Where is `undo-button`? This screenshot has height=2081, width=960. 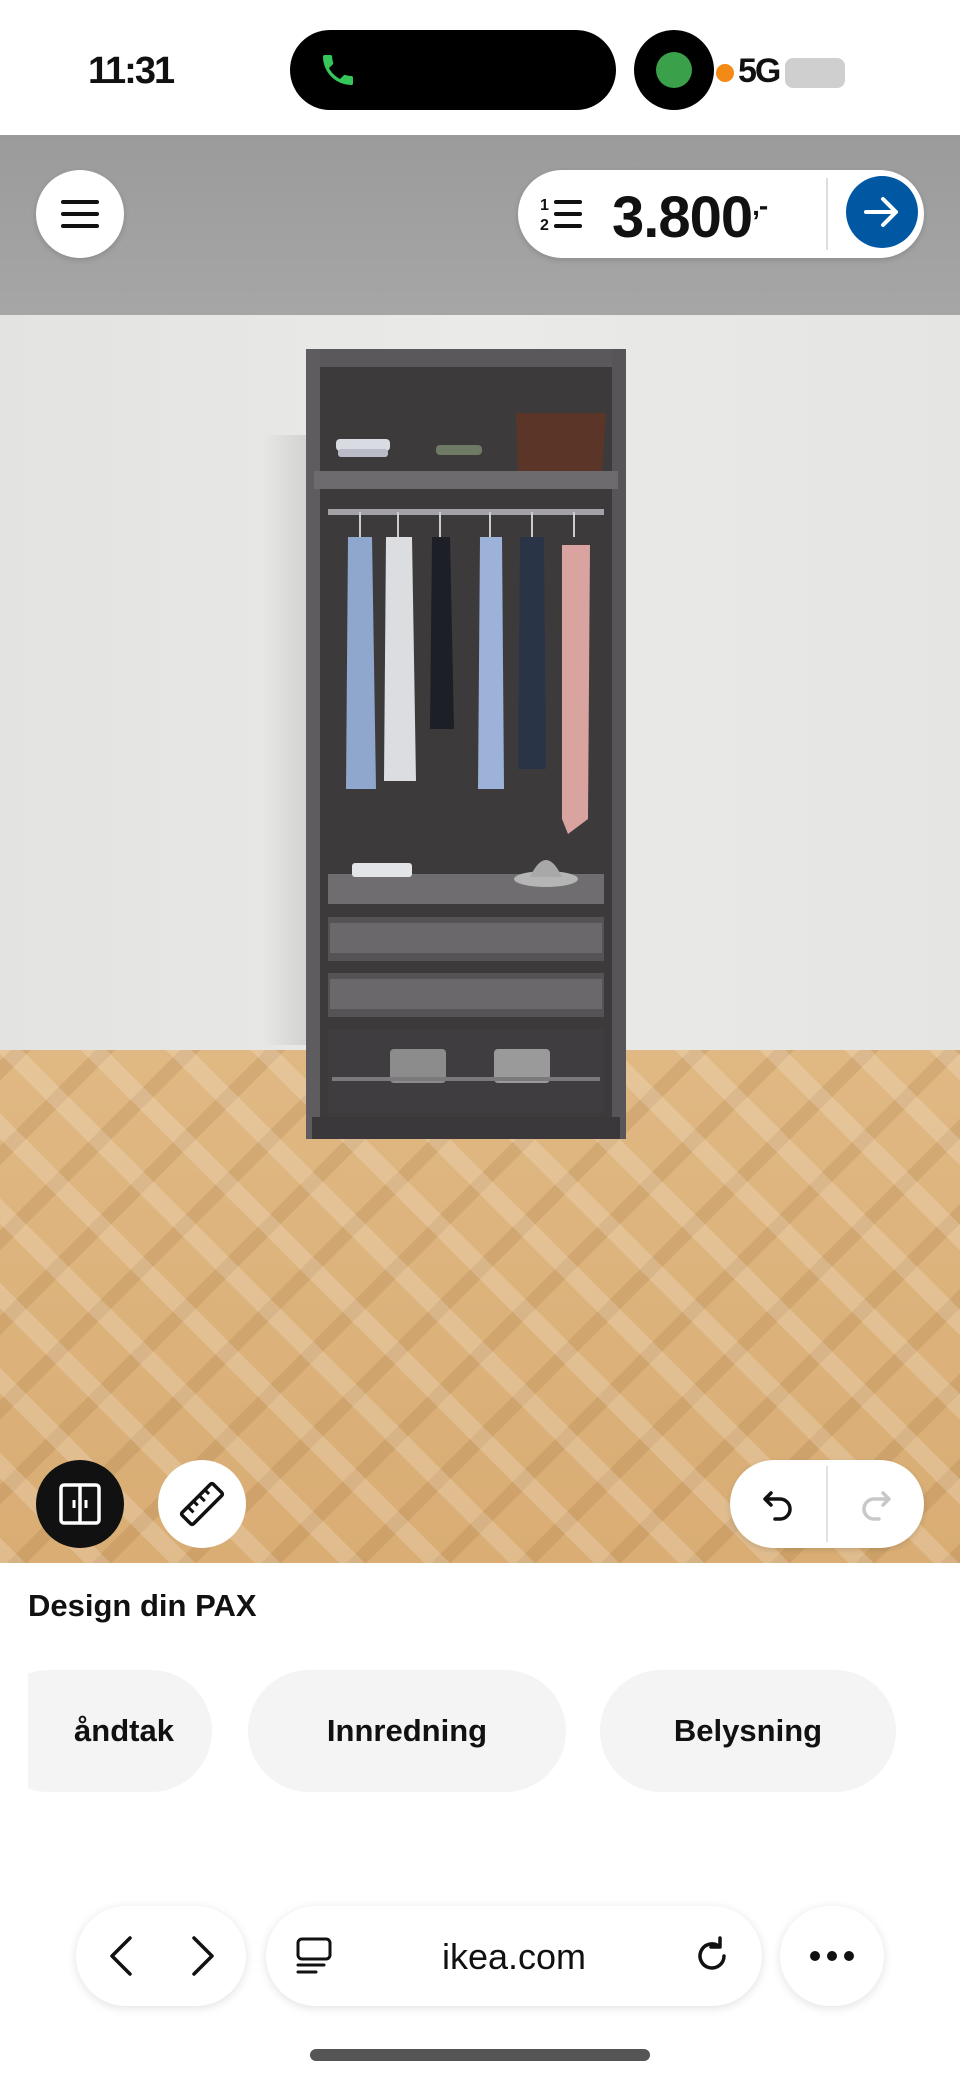 undo-button is located at coordinates (778, 1504).